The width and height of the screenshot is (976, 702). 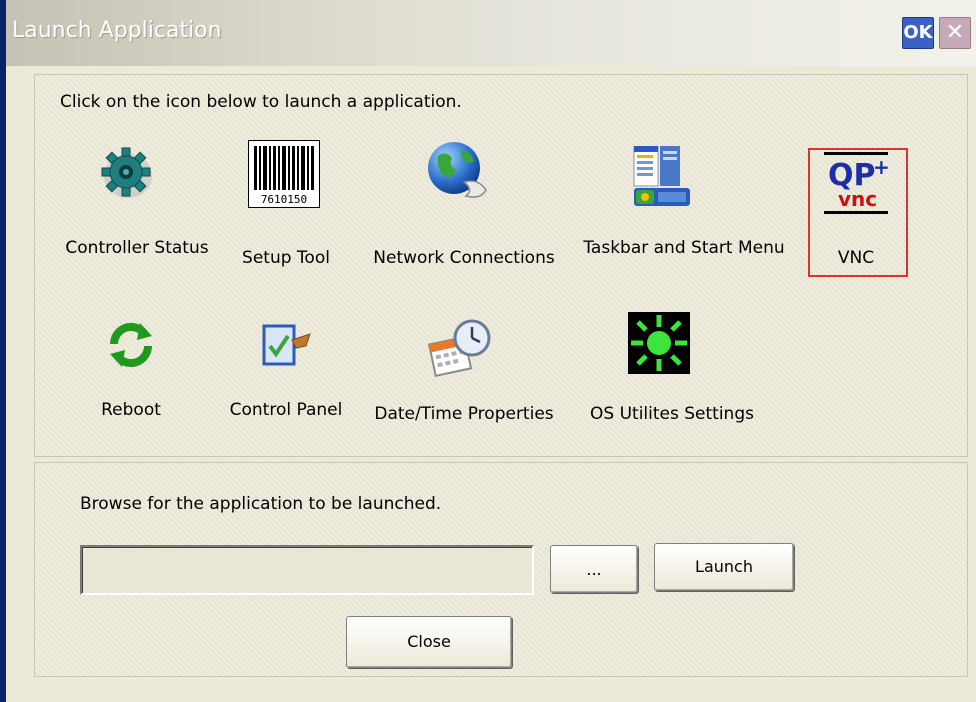 I want to click on qp-vnc-icon: QP + vnc, so click(x=856, y=183).